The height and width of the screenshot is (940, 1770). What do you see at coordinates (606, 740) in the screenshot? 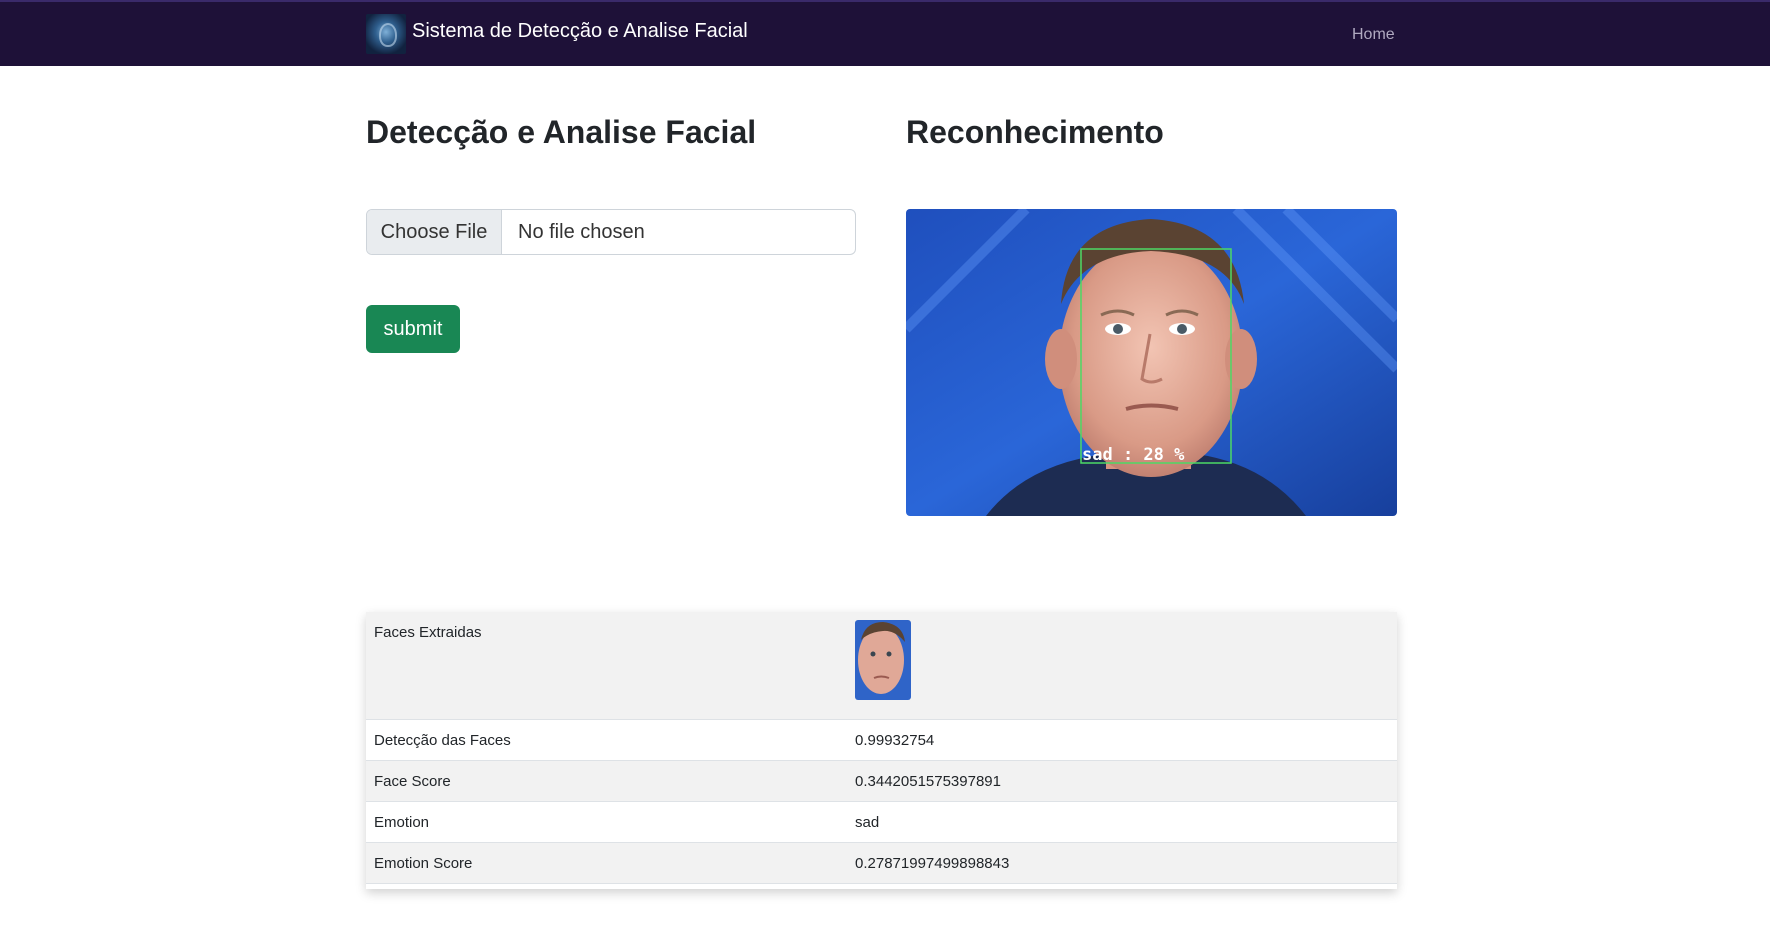
I see `row-label: Detecção das Faces` at bounding box center [606, 740].